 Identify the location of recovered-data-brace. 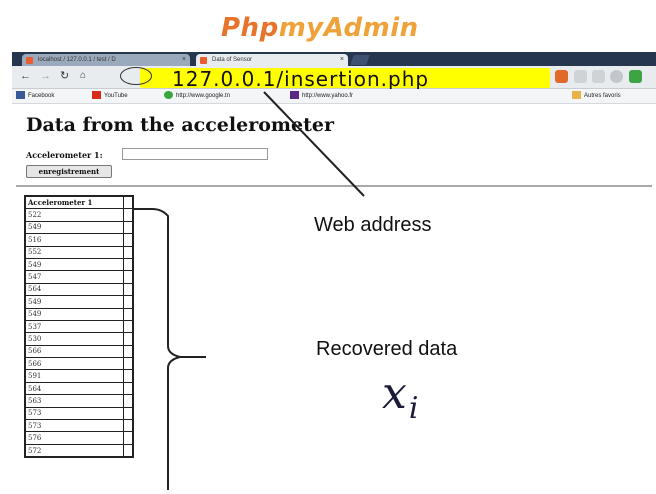
(170, 349).